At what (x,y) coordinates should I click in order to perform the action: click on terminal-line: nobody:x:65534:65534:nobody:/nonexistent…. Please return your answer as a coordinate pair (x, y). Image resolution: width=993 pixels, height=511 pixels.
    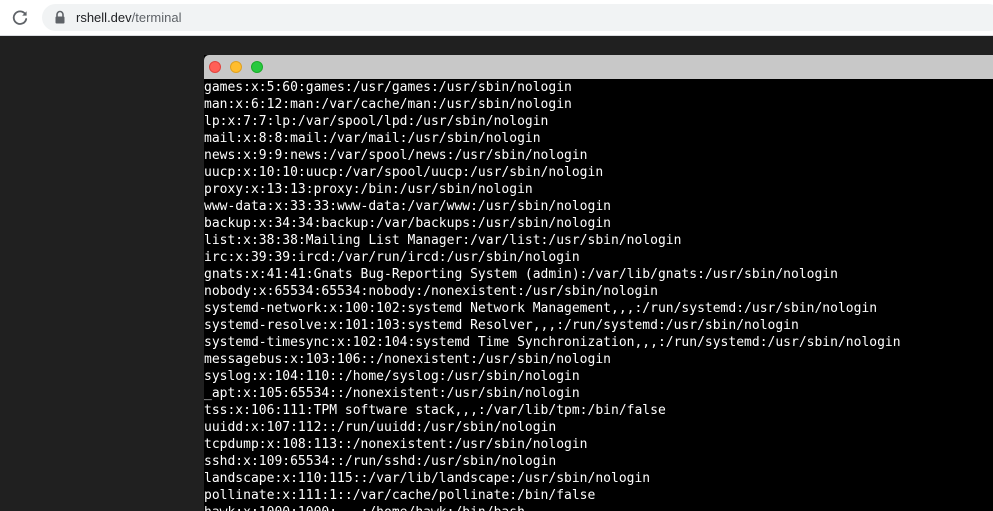
    Looking at the image, I should click on (431, 291).